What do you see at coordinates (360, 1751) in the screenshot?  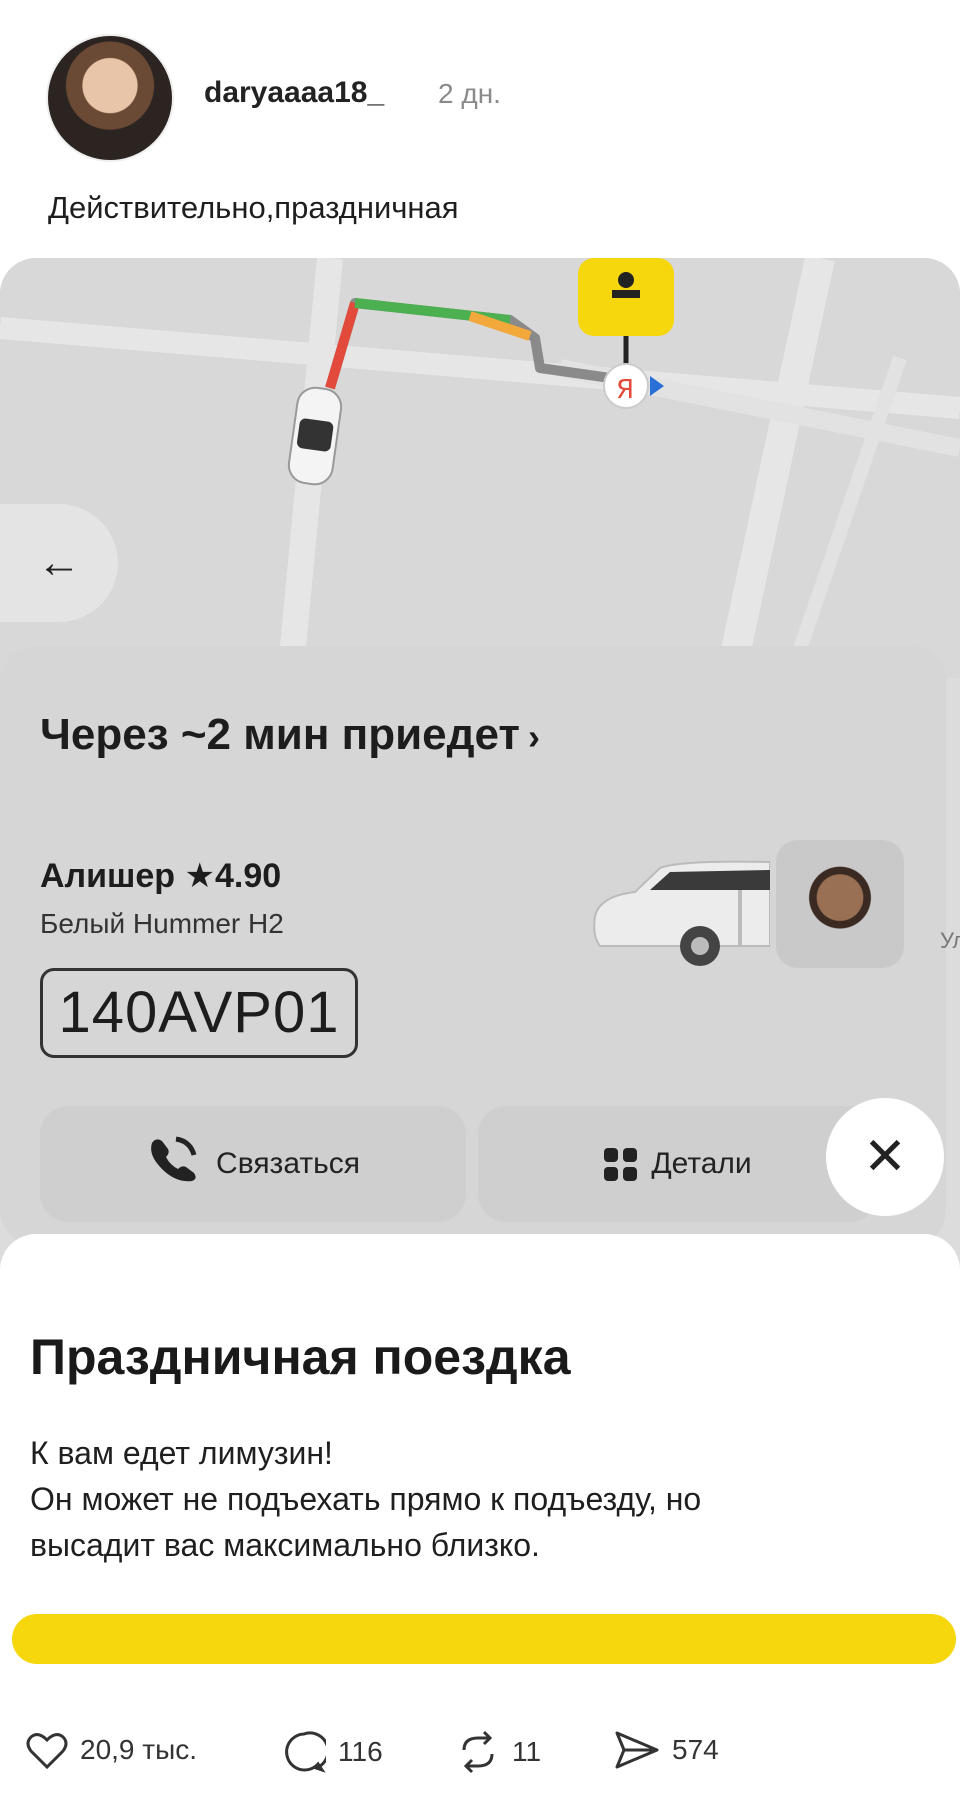 I see `comments-count: 116` at bounding box center [360, 1751].